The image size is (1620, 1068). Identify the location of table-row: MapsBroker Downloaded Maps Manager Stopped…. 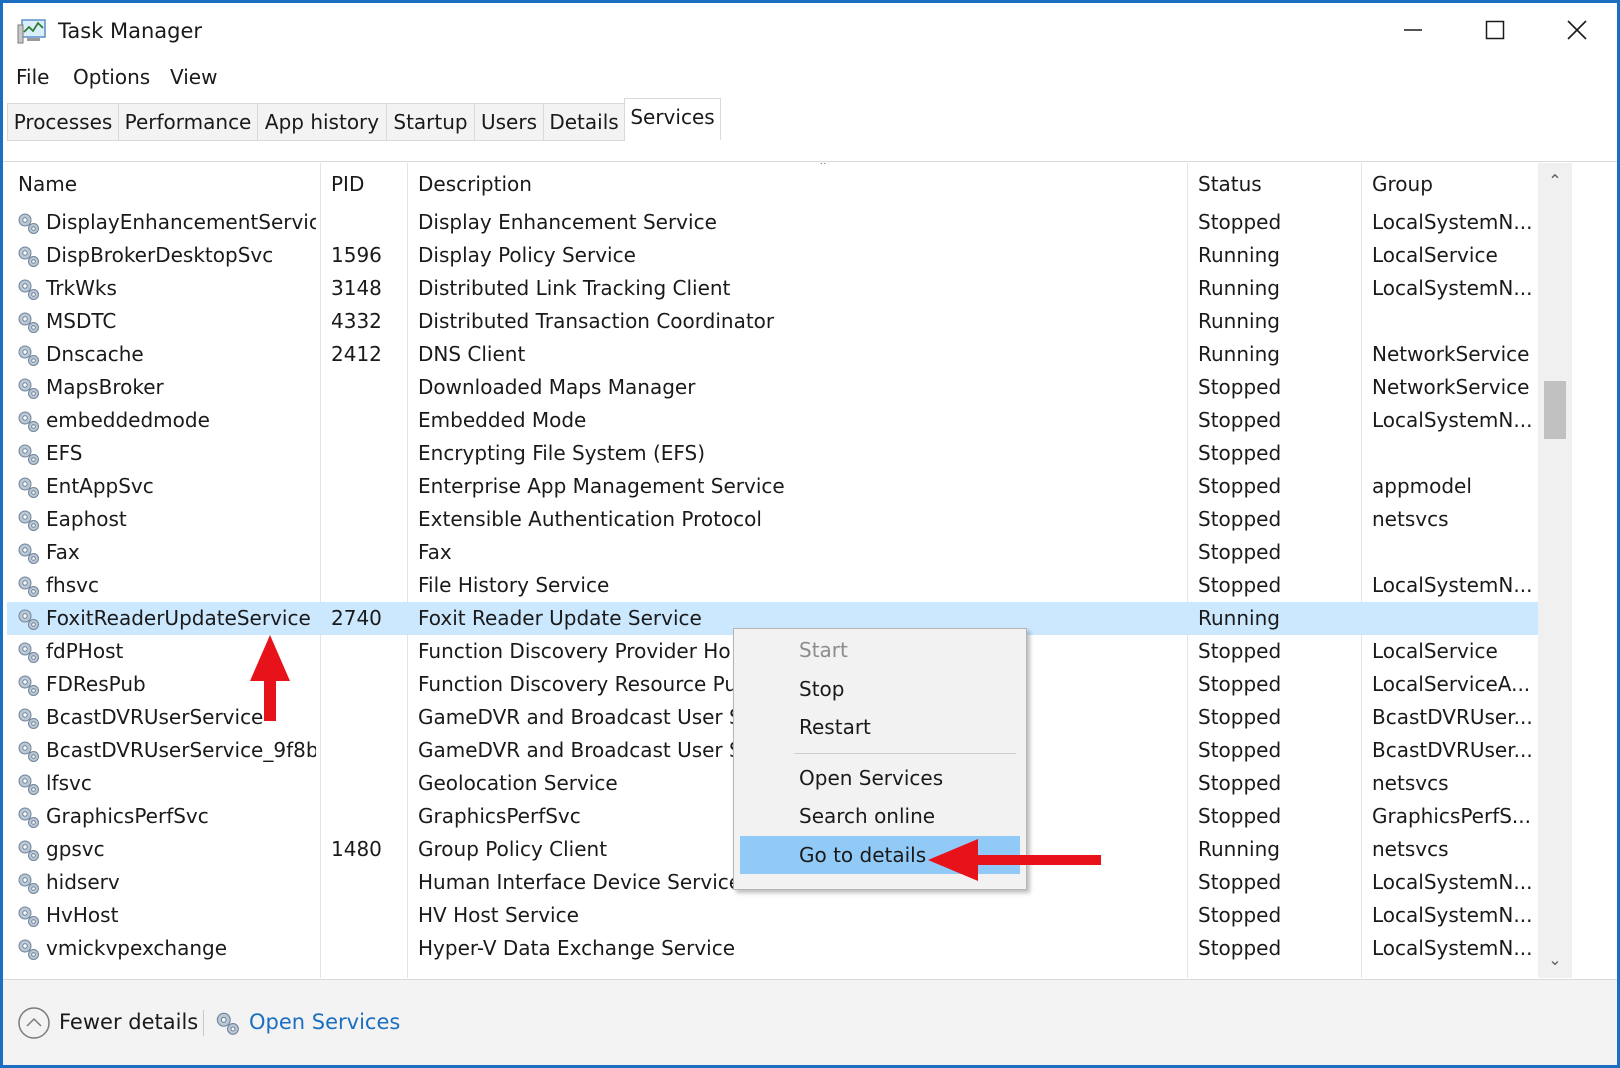
(772, 387).